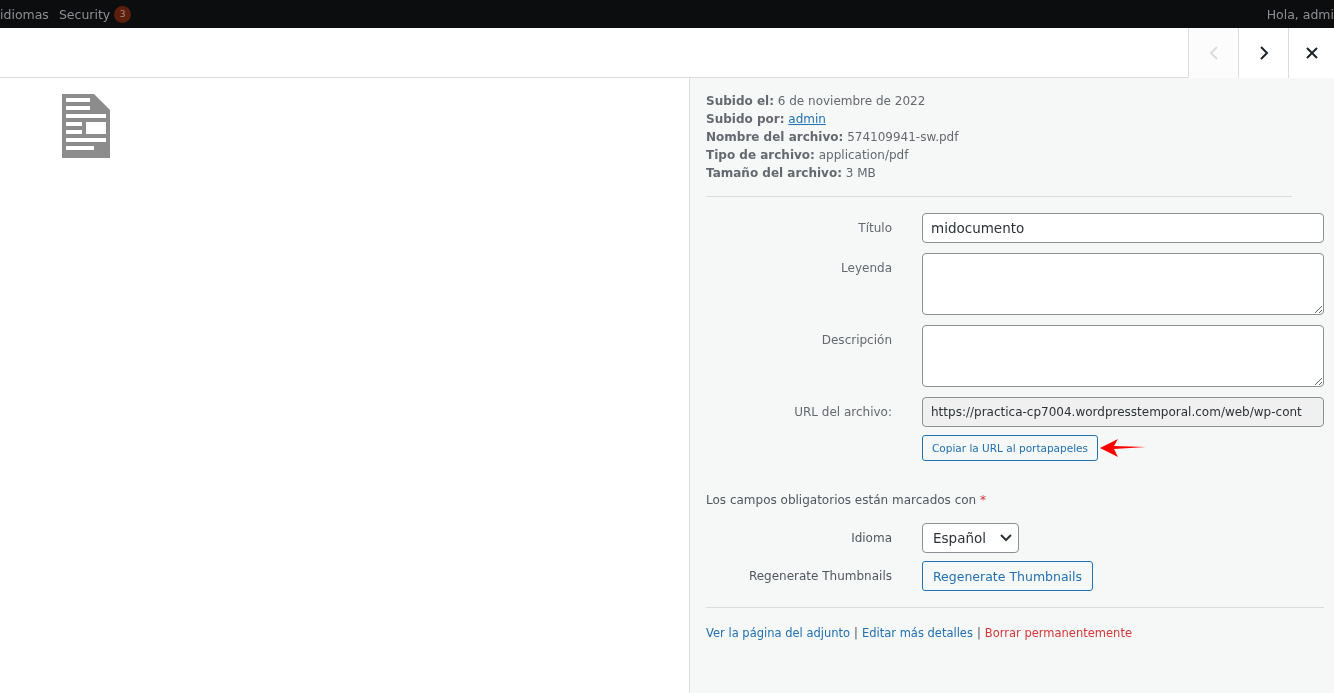  I want to click on file-detail: Subido el: 6 de noviembre de 2022, so click(816, 101).